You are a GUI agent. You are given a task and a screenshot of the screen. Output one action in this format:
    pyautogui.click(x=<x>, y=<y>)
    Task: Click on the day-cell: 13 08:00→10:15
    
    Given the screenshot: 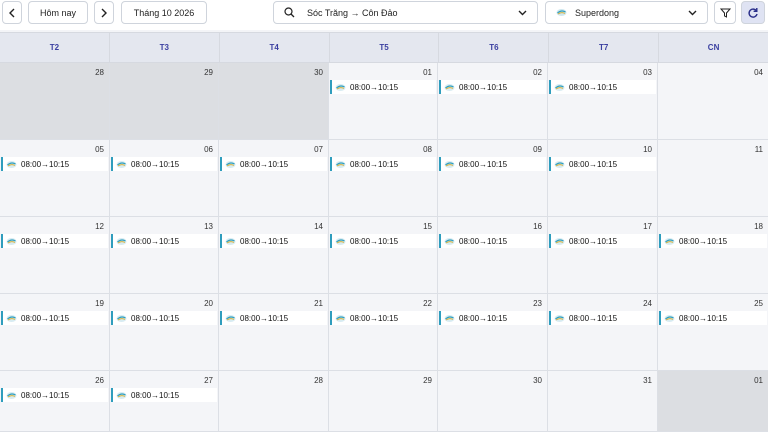 What is the action you would take?
    pyautogui.click(x=164, y=255)
    